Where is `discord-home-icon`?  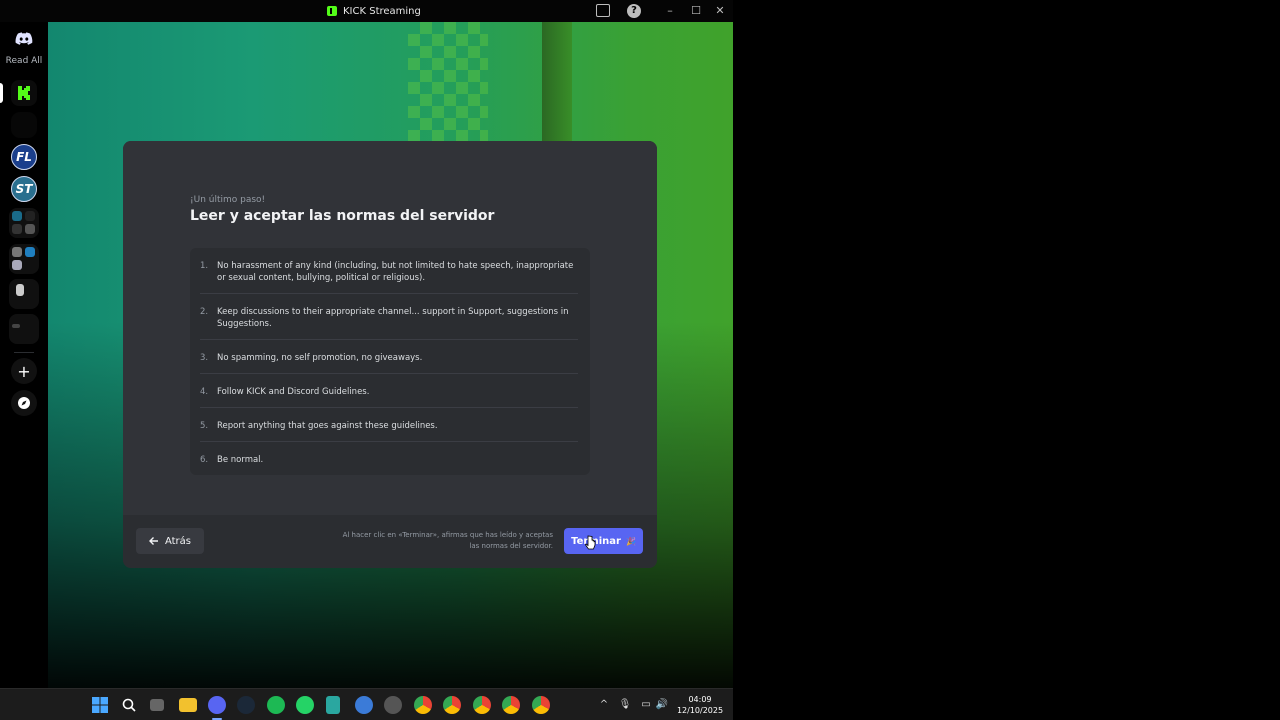 discord-home-icon is located at coordinates (24, 39).